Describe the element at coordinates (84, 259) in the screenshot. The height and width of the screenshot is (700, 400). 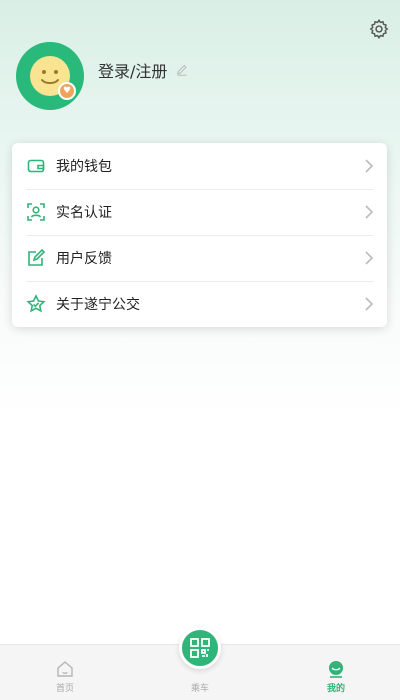
I see `menu-item-label: 用户反馈` at that location.